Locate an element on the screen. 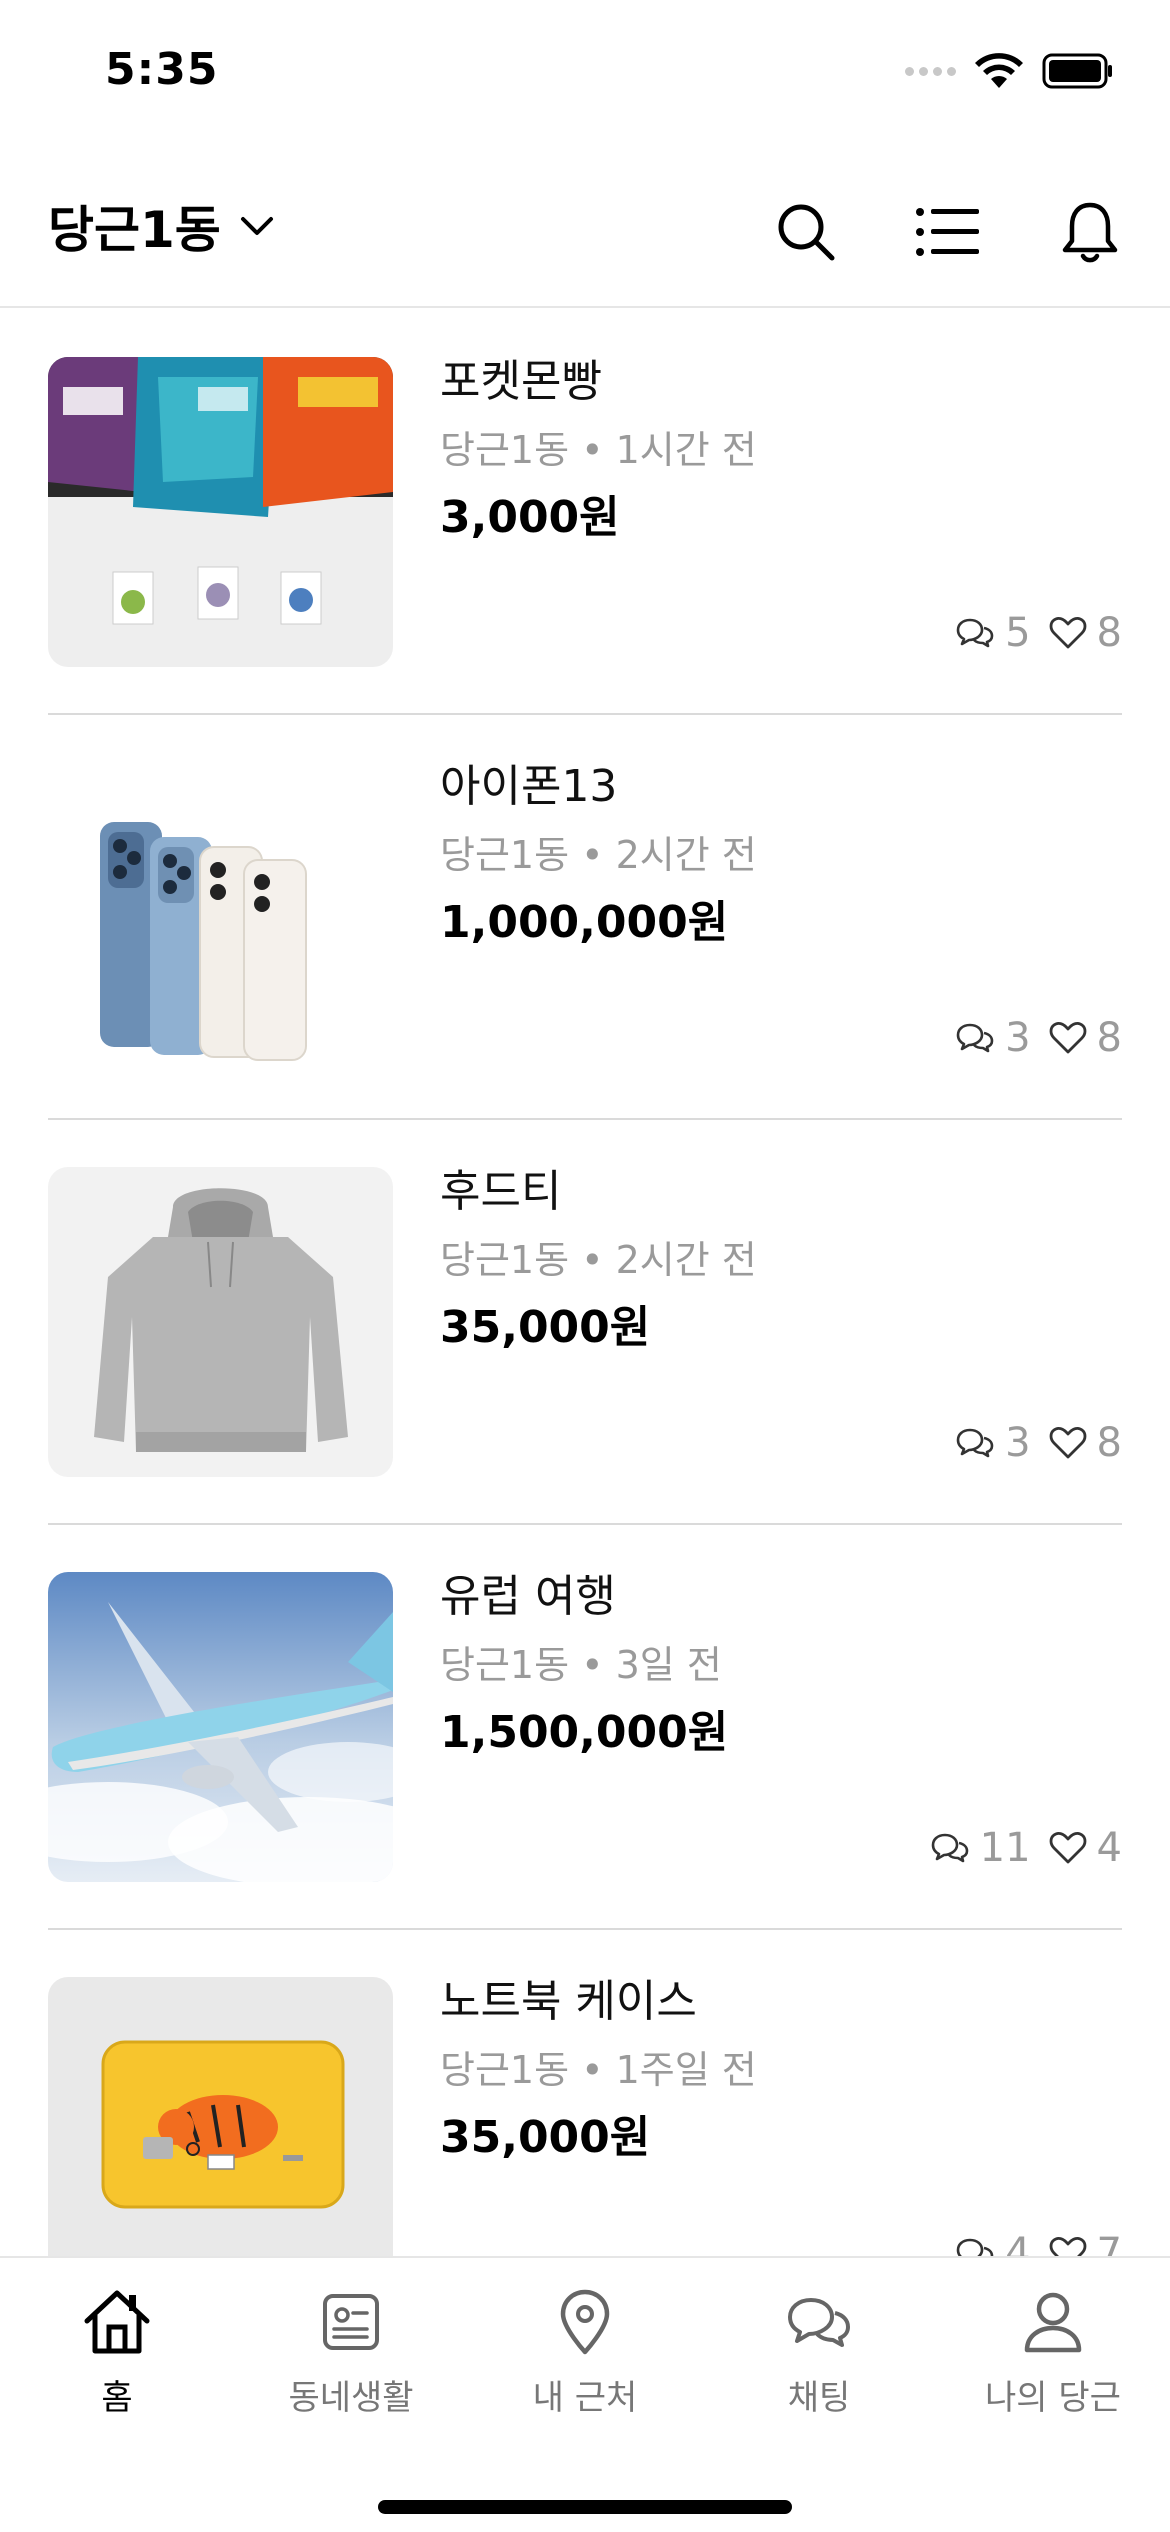  cellular-signal-icon is located at coordinates (930, 71).